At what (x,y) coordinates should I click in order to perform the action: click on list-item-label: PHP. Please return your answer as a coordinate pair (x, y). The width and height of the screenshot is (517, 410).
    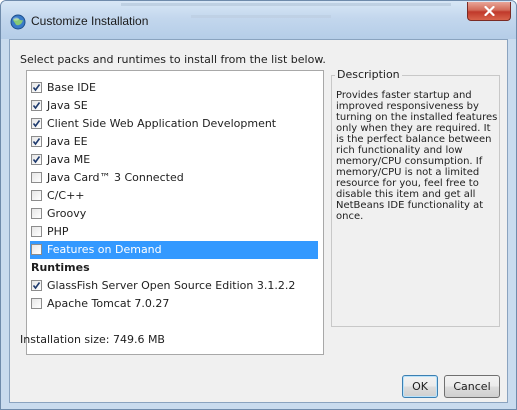
    Looking at the image, I should click on (58, 231).